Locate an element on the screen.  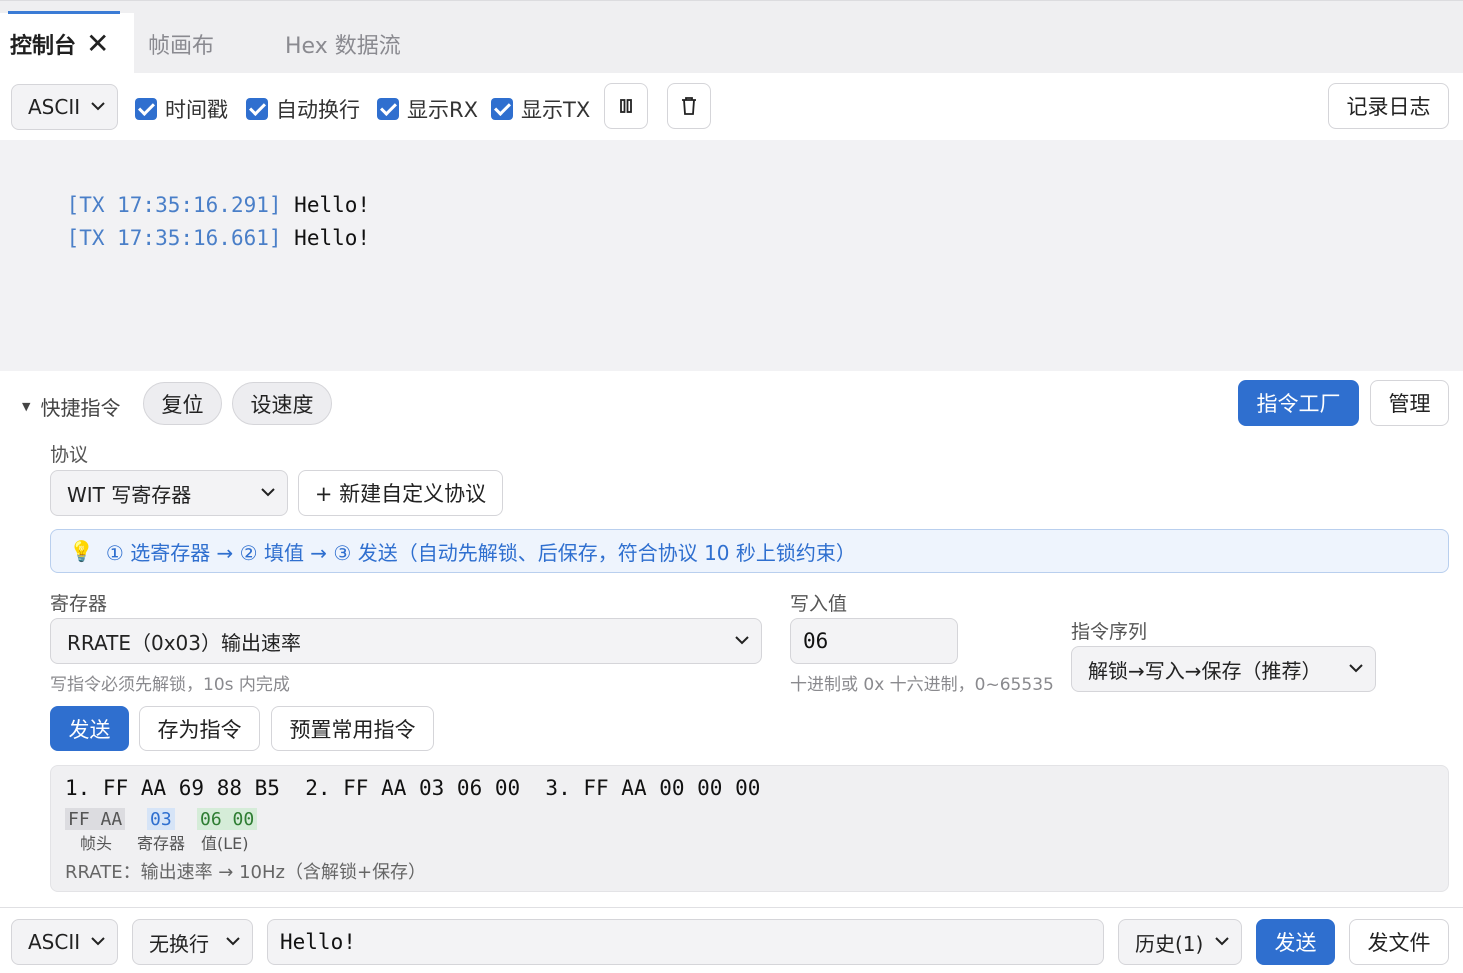
tab-frame-canvas: 帧画布 is located at coordinates (181, 43).